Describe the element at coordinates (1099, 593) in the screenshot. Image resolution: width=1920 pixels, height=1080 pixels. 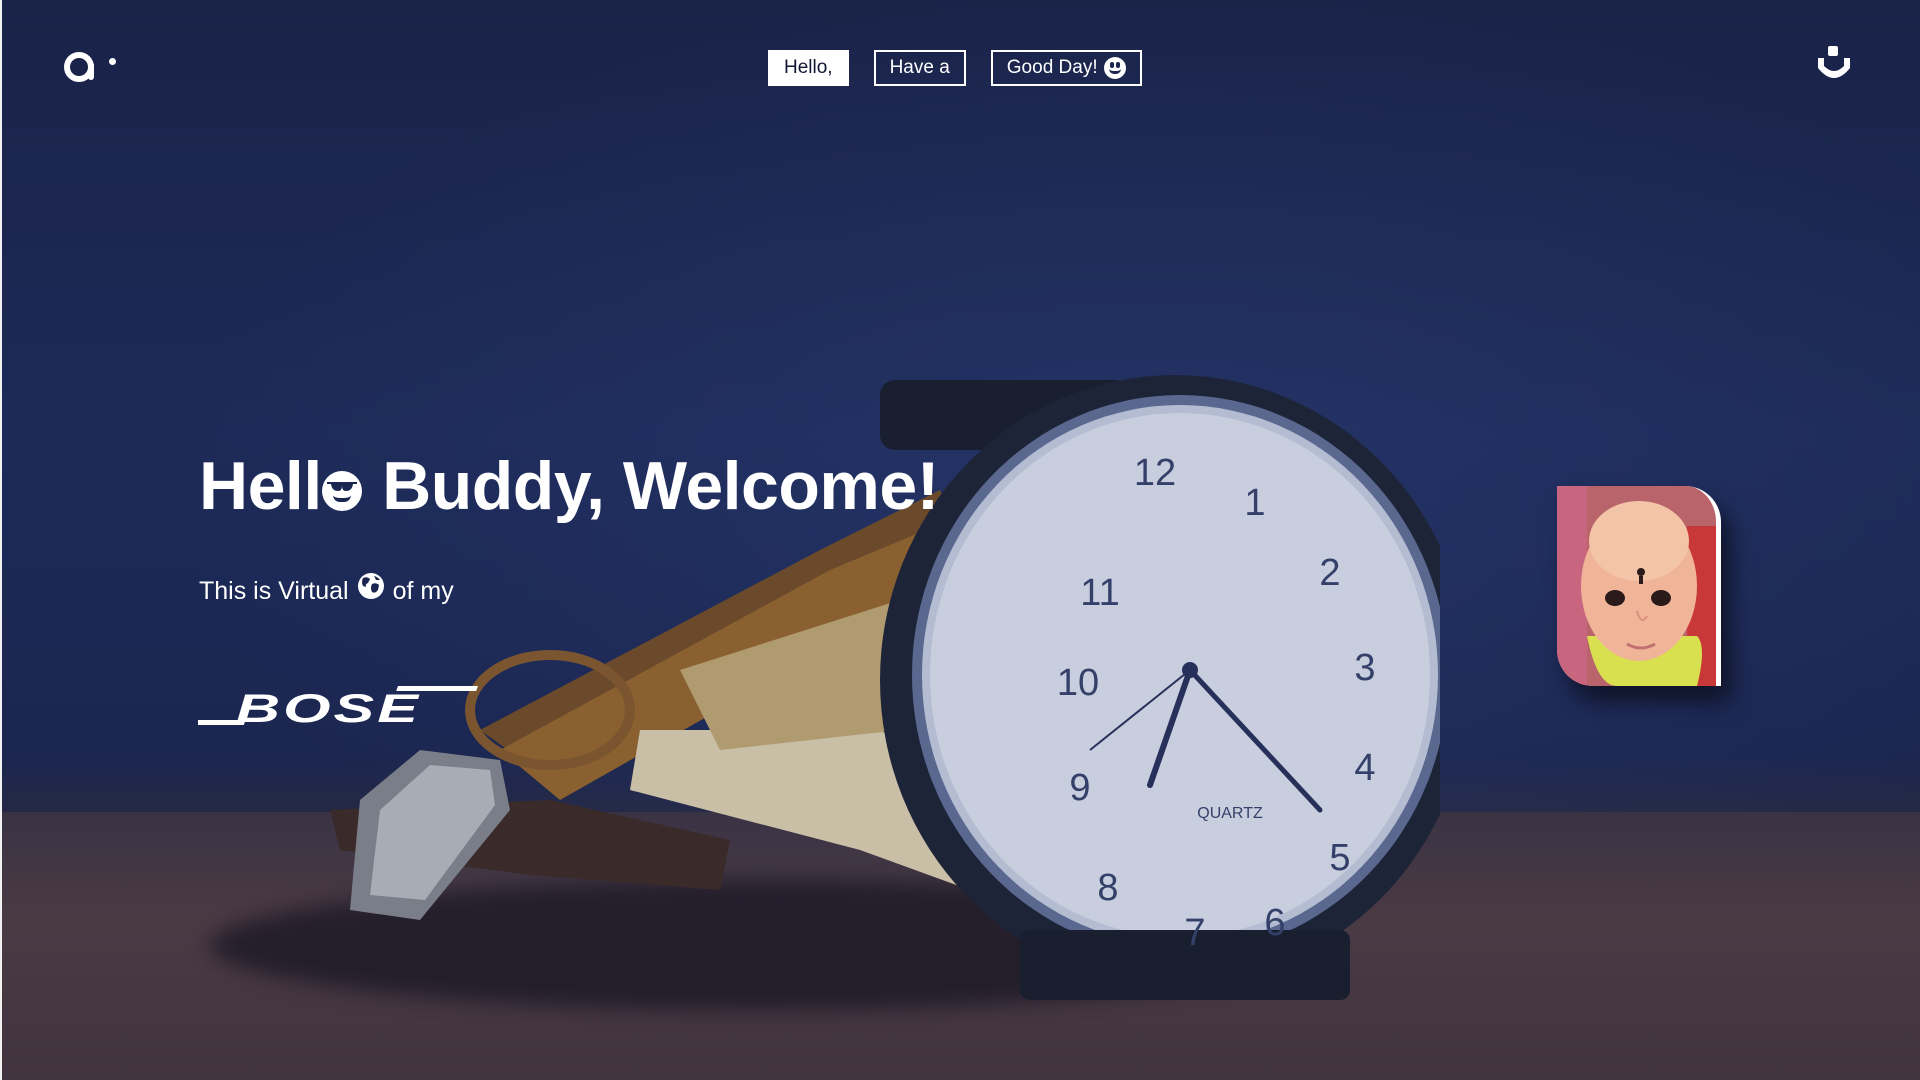
I see `svg-text: 11` at that location.